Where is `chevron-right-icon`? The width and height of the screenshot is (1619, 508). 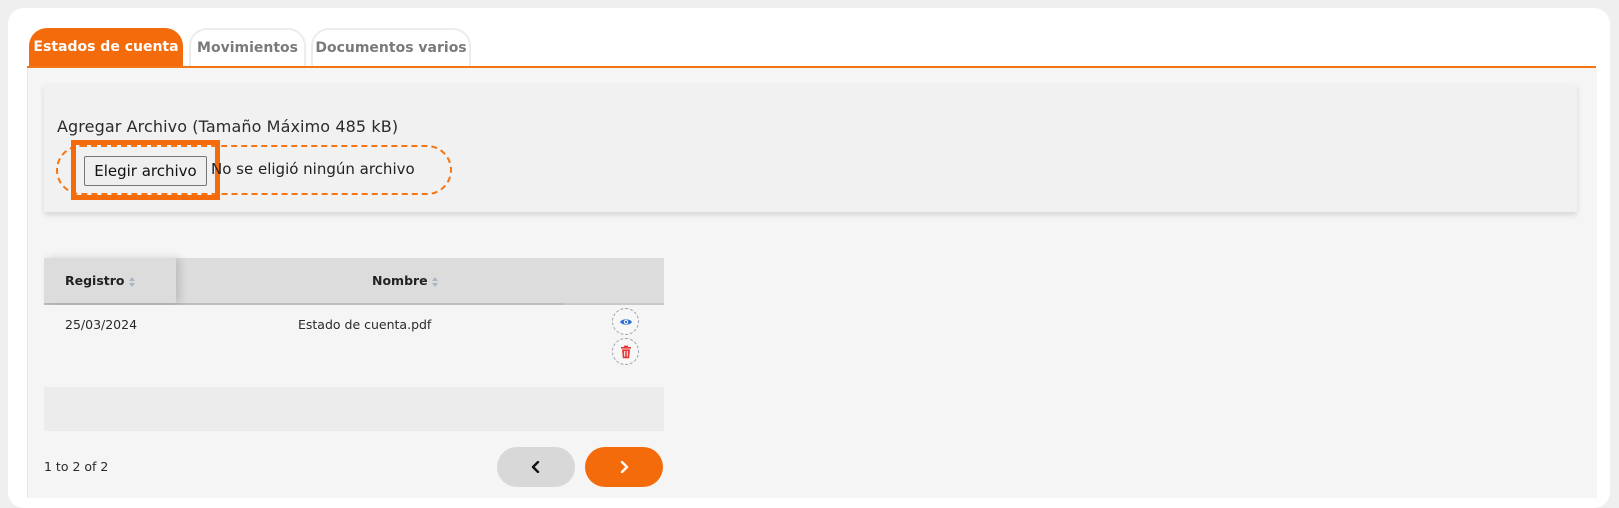 chevron-right-icon is located at coordinates (624, 467).